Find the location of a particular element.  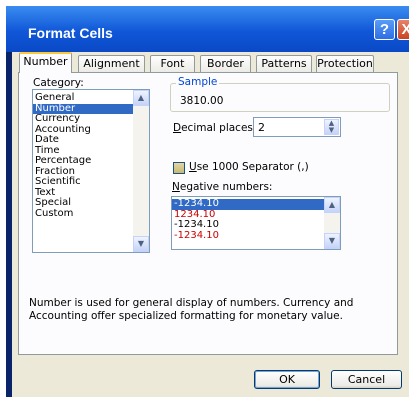

list-item: Custom is located at coordinates (91, 214).